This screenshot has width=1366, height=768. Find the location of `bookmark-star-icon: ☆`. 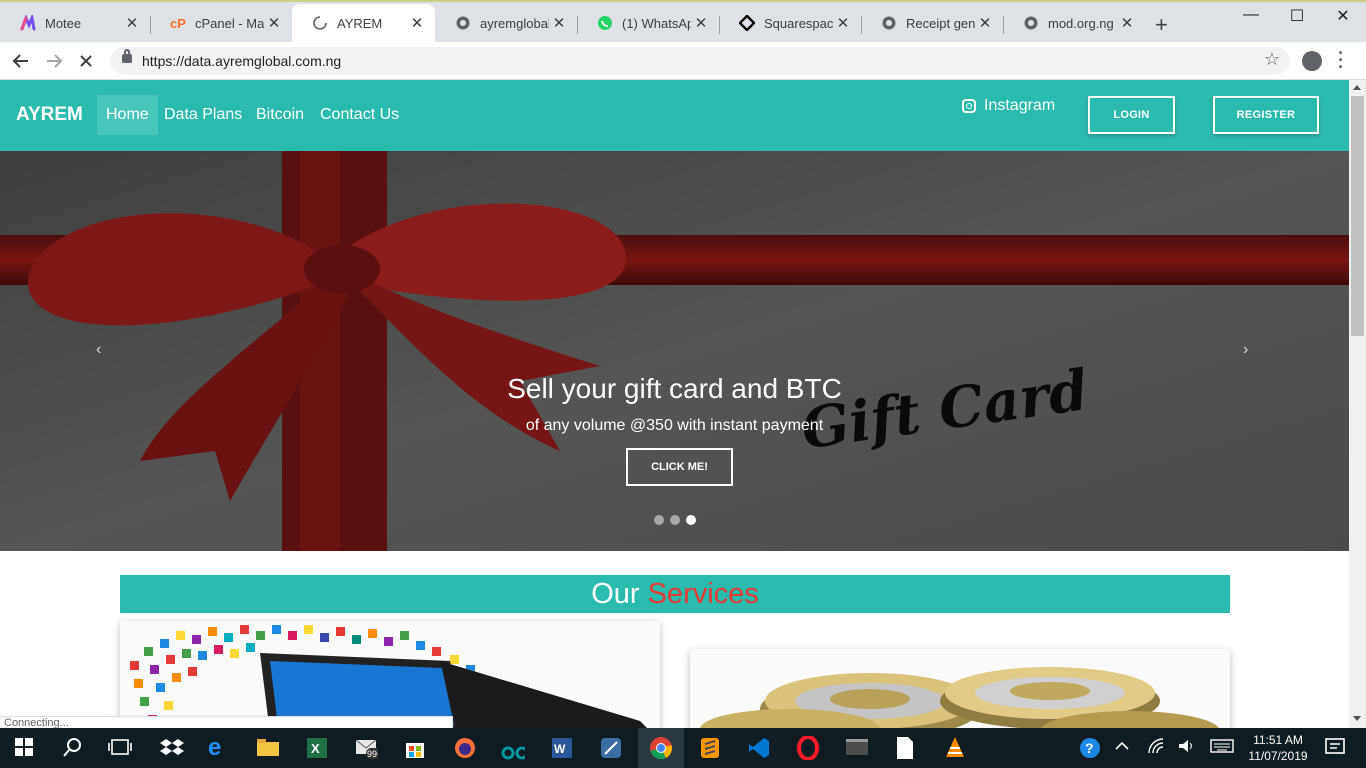

bookmark-star-icon: ☆ is located at coordinates (1272, 59).